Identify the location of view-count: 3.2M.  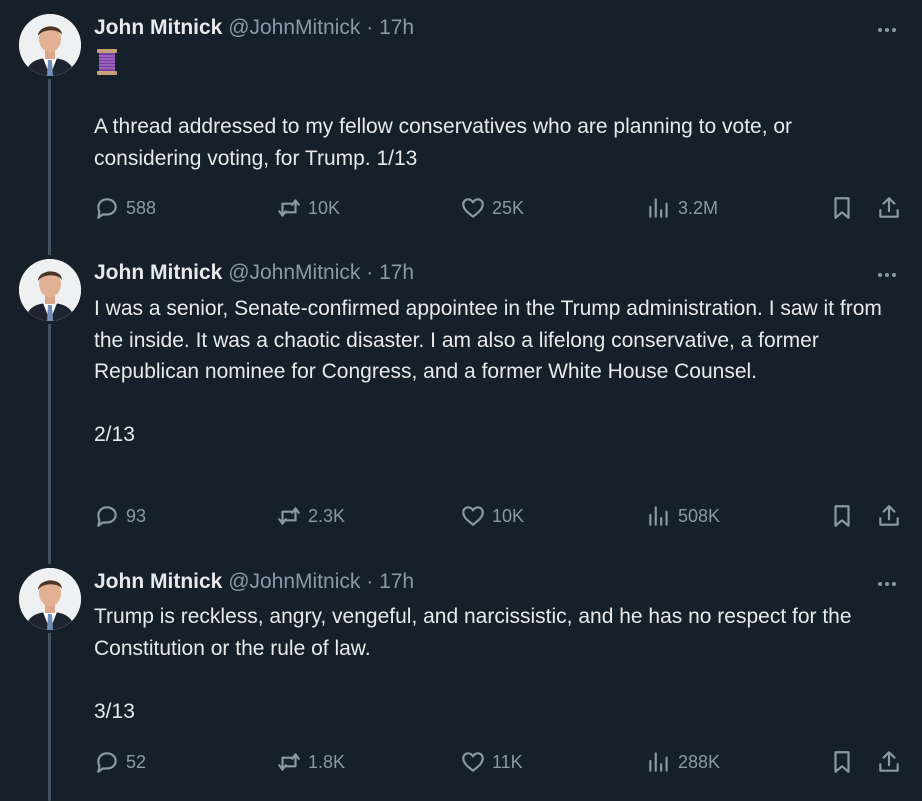
(698, 207).